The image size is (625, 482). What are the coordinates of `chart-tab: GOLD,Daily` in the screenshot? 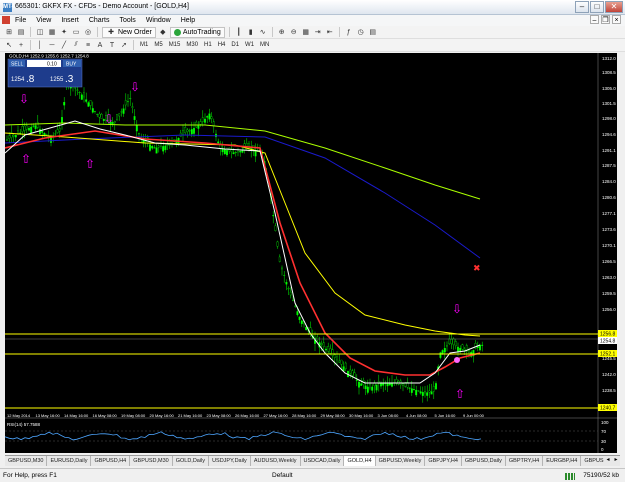 It's located at (191, 461).